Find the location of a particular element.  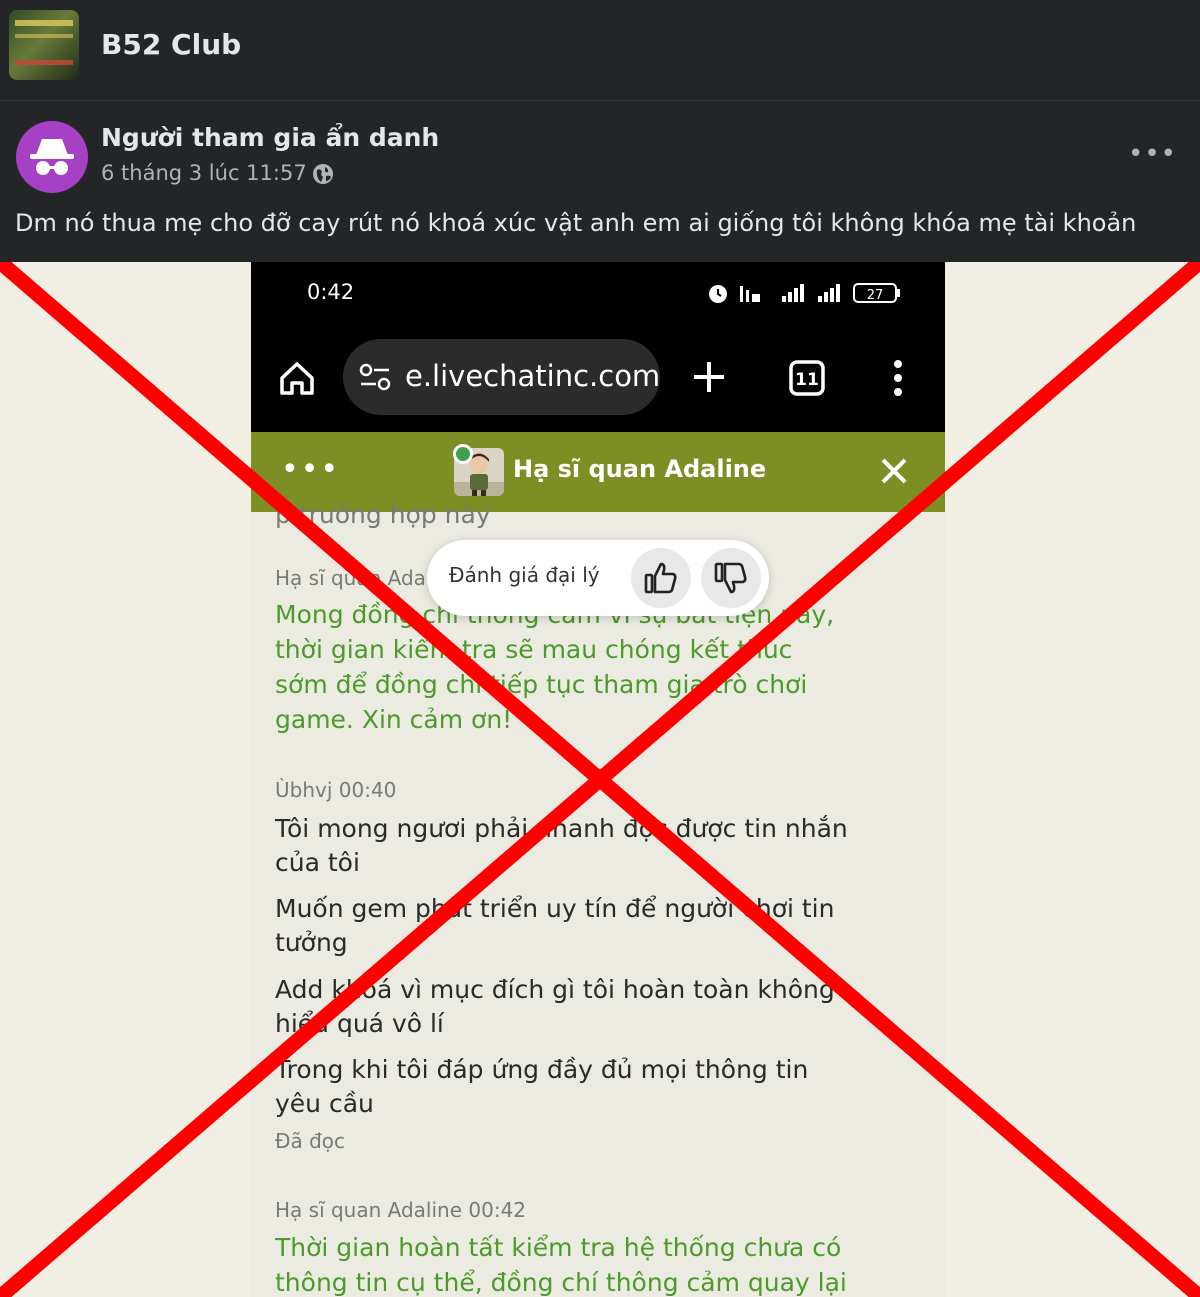

thumbs-up-button is located at coordinates (661, 578).